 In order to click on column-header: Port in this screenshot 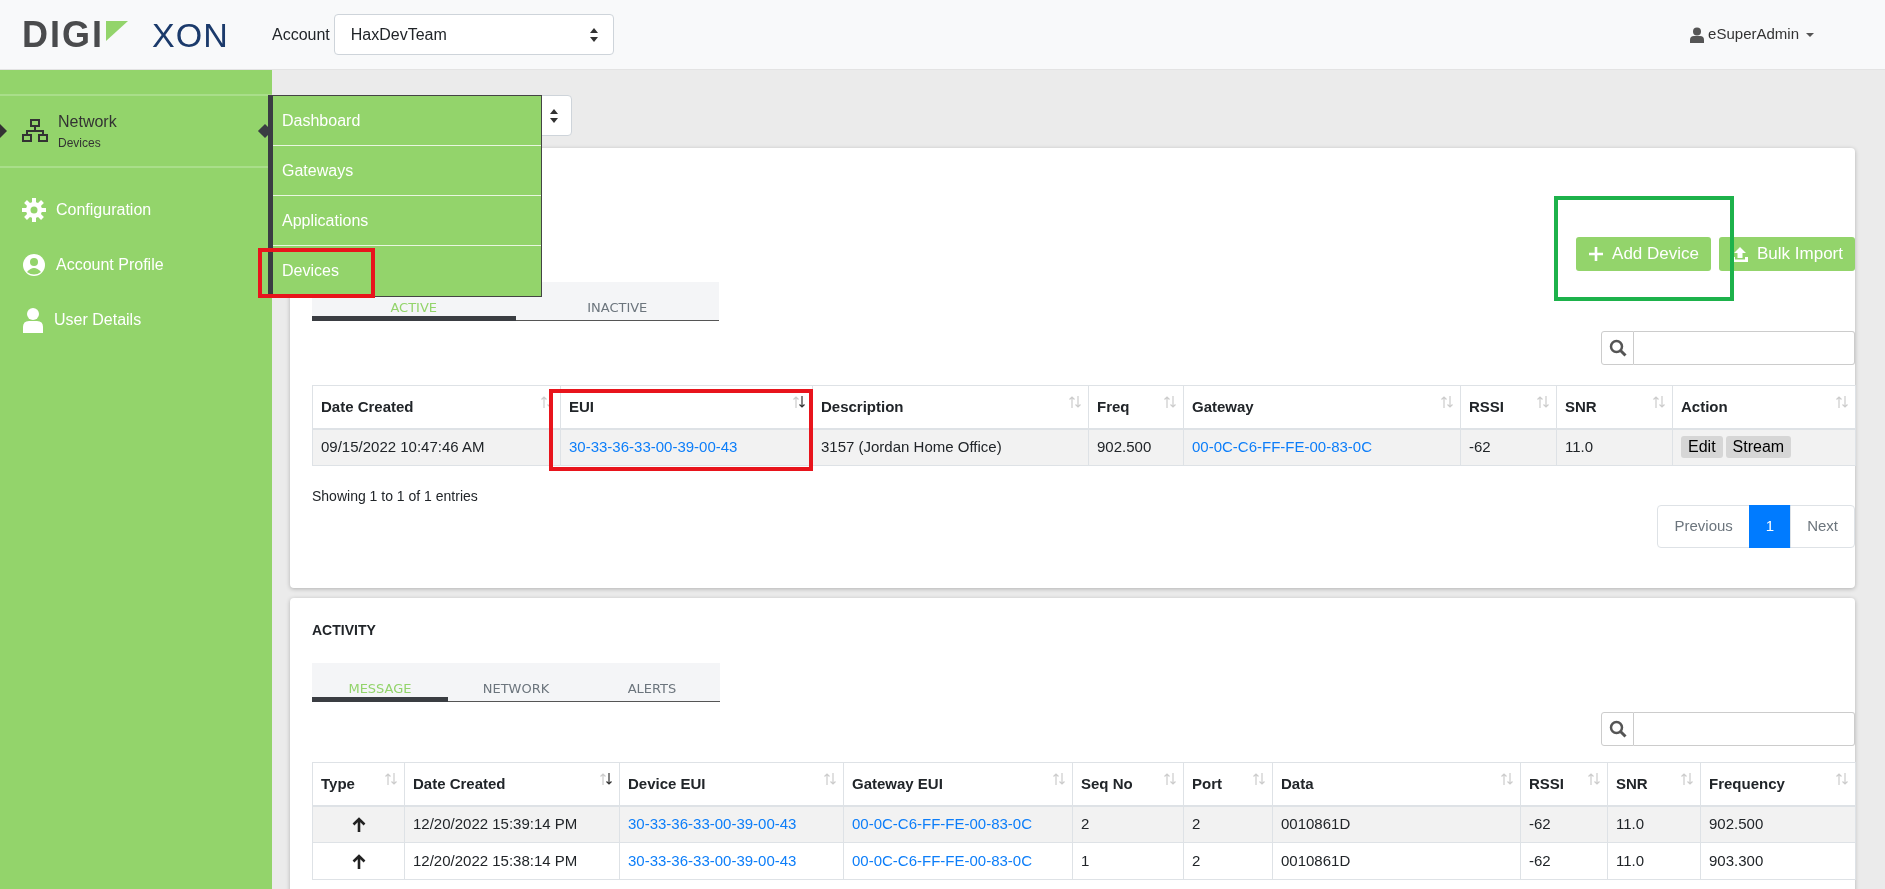, I will do `click(1207, 783)`.